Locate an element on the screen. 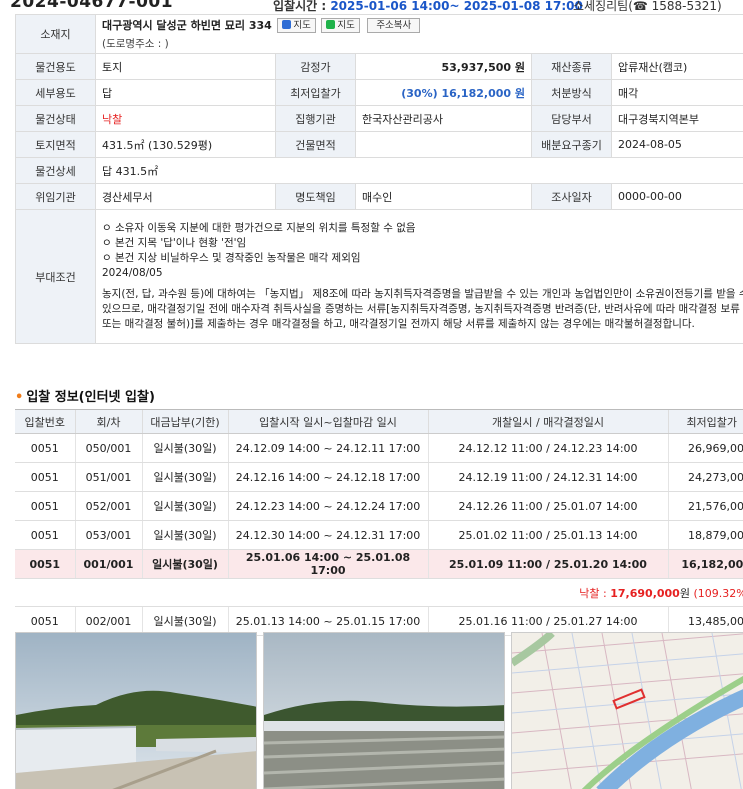 The width and height of the screenshot is (743, 789). detail-usage-value: 답 is located at coordinates (185, 92).